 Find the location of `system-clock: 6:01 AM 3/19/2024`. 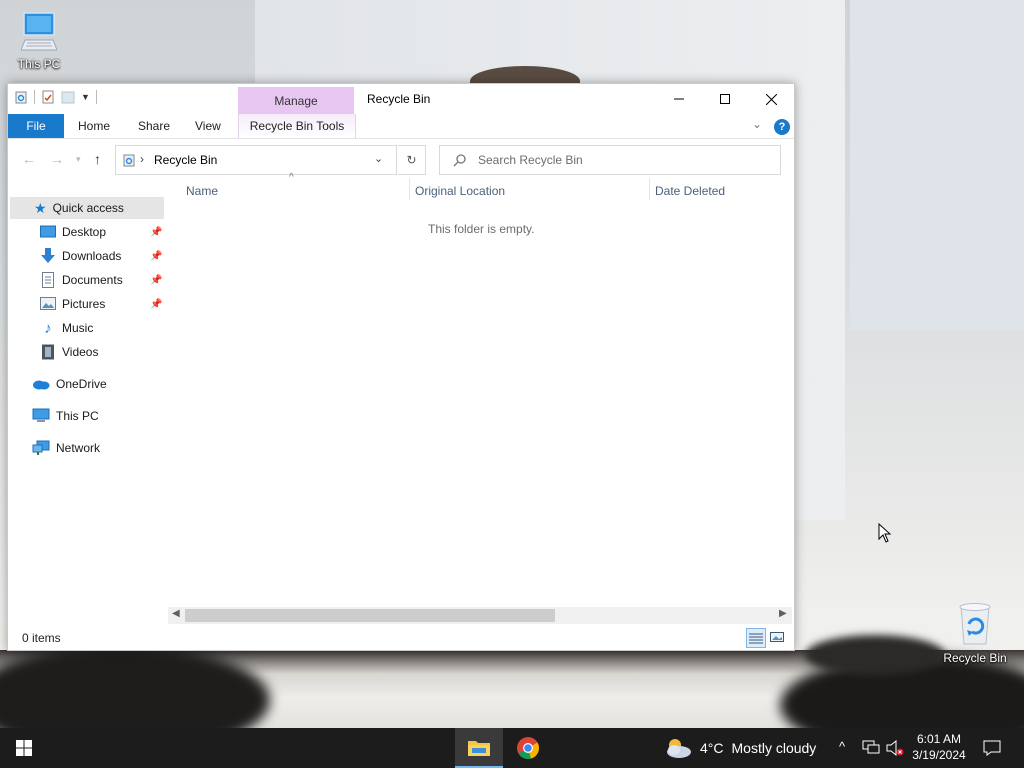

system-clock: 6:01 AM 3/19/2024 is located at coordinates (939, 747).